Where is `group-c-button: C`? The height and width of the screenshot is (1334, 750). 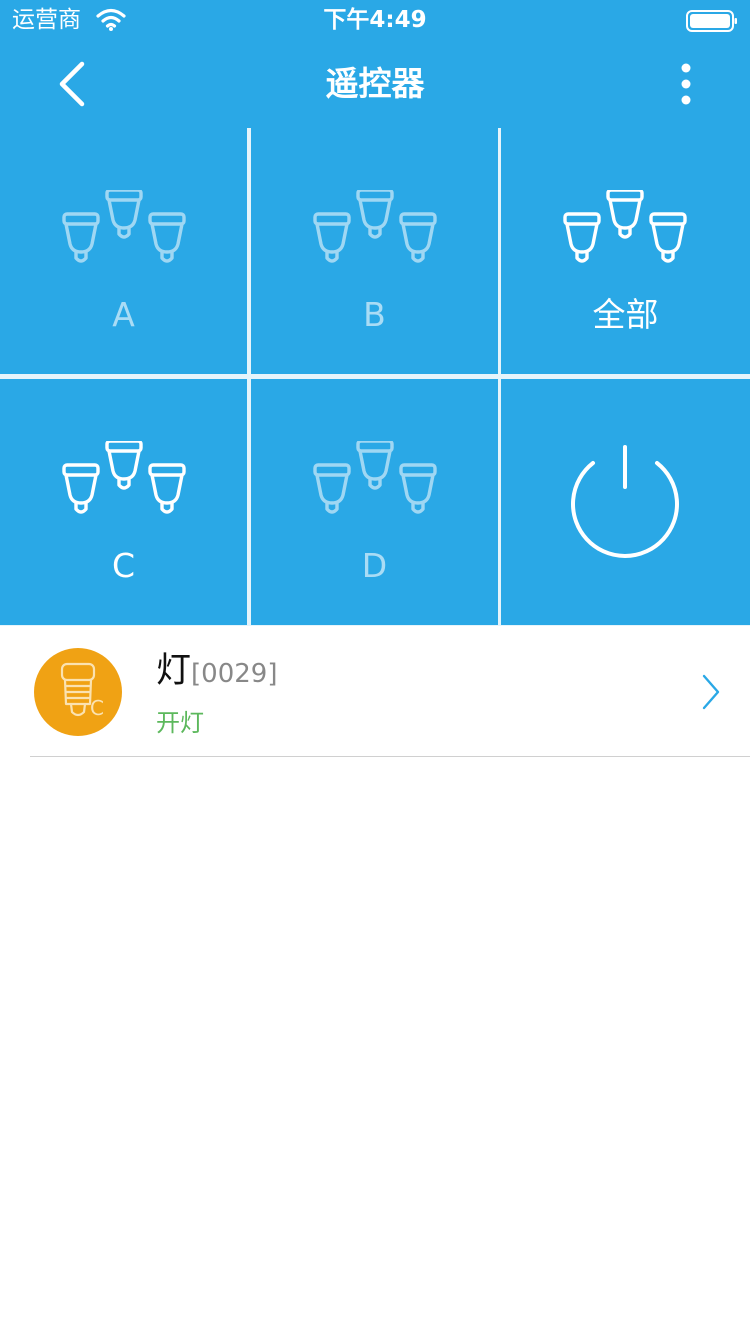 group-c-button: C is located at coordinates (123, 502).